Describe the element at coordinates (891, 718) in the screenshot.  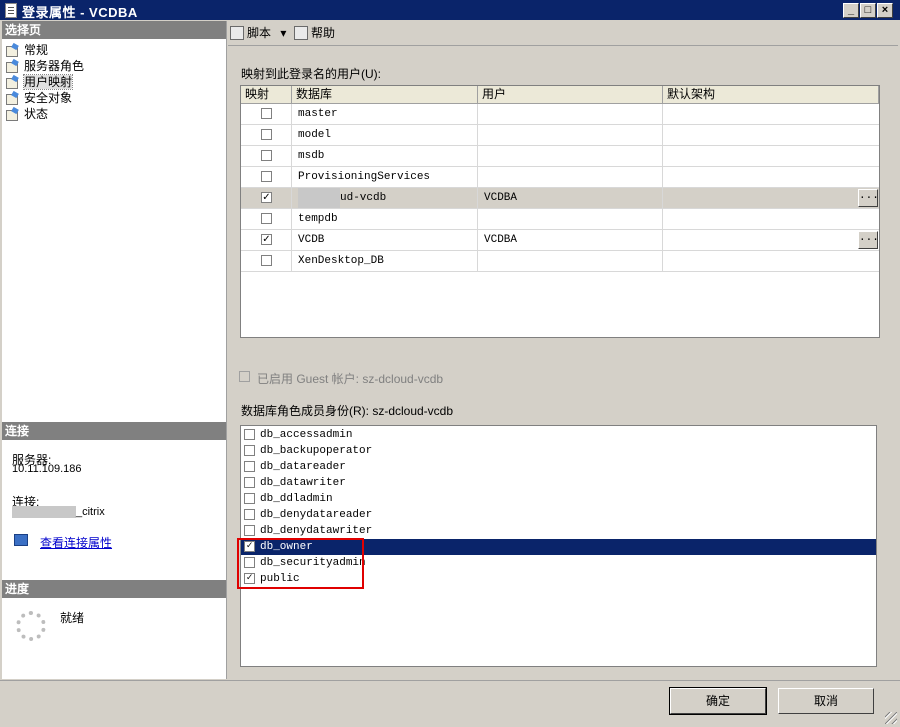
I see `resize-grip-icon` at that location.